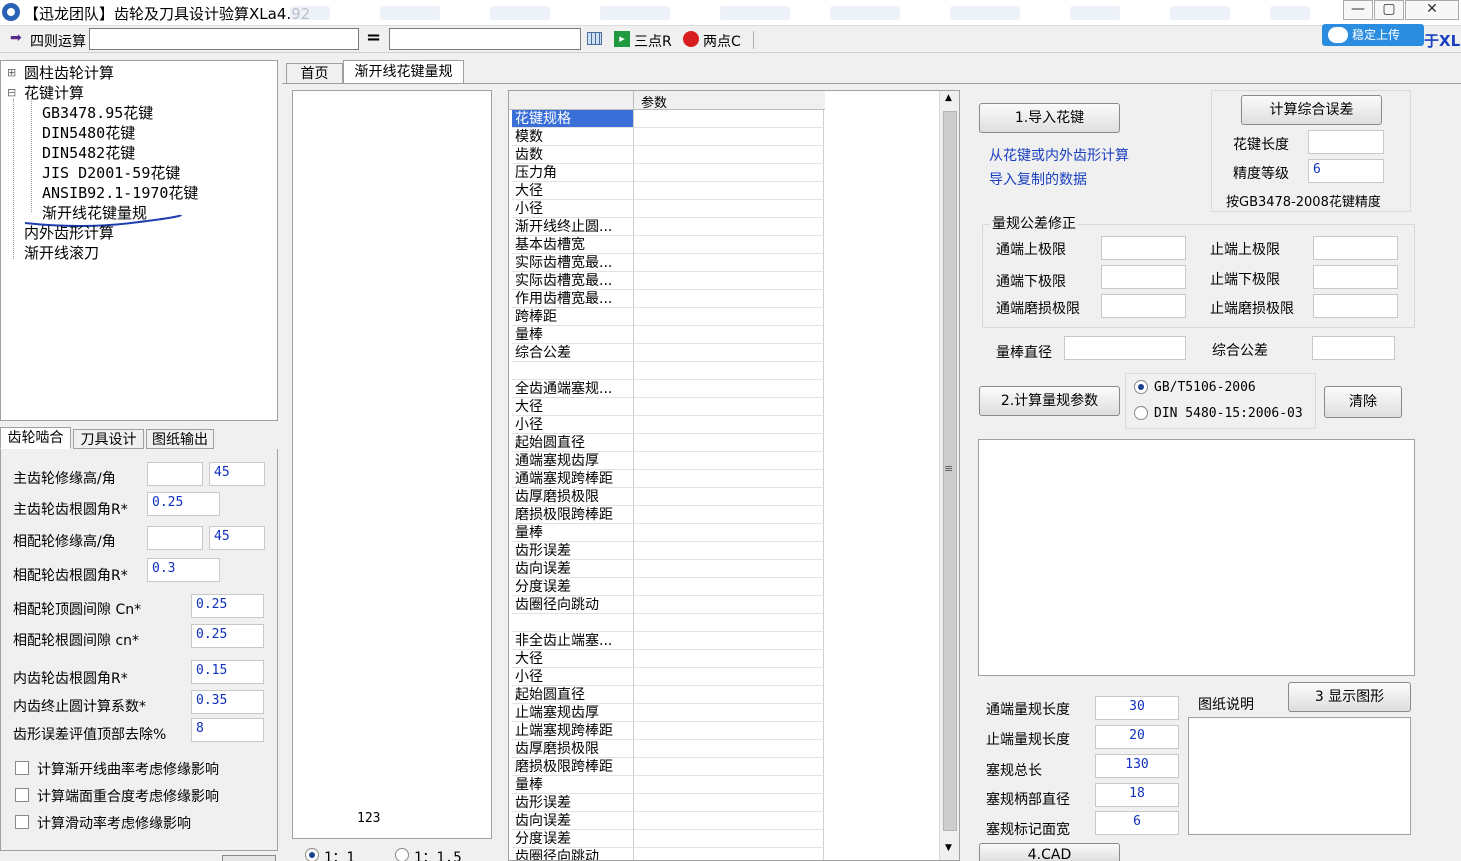 This screenshot has height=861, width=1461. I want to click on tab-gear-mesh: 齿轮啮合, so click(35, 438).